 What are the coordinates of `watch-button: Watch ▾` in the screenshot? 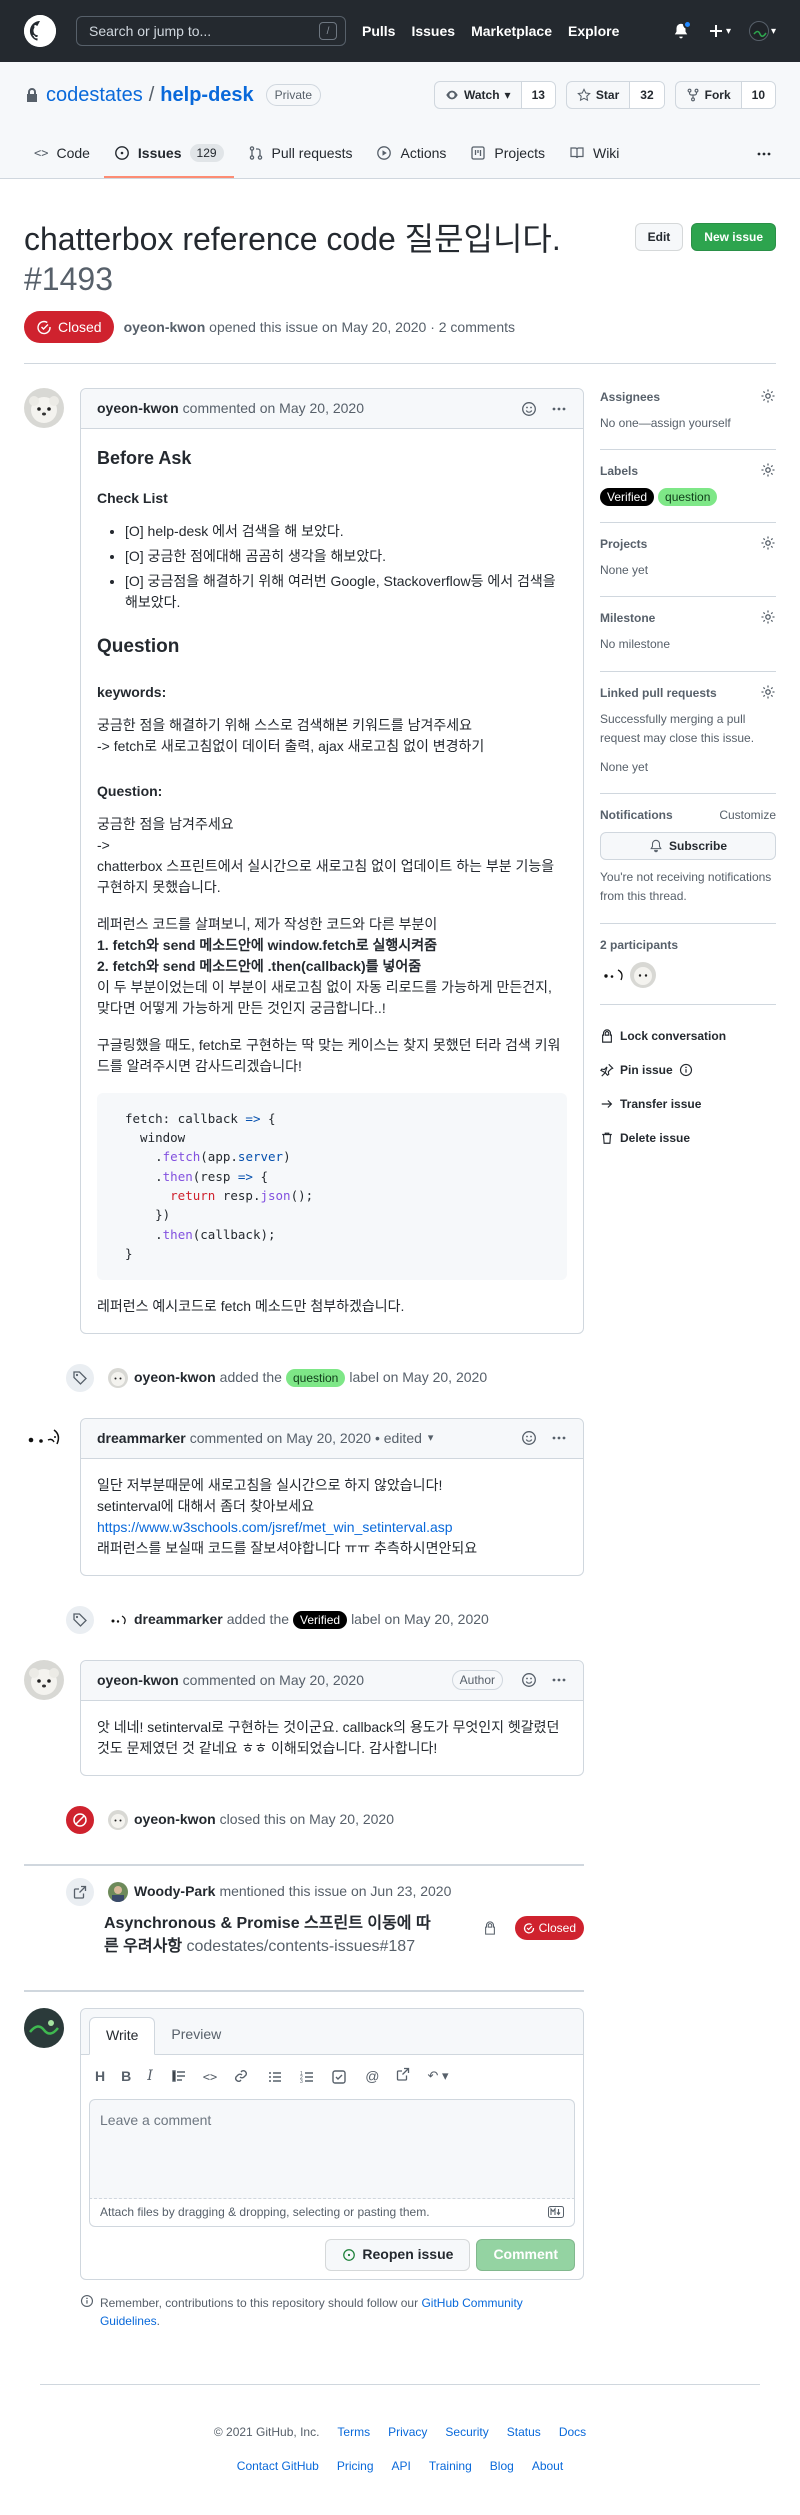 It's located at (478, 95).